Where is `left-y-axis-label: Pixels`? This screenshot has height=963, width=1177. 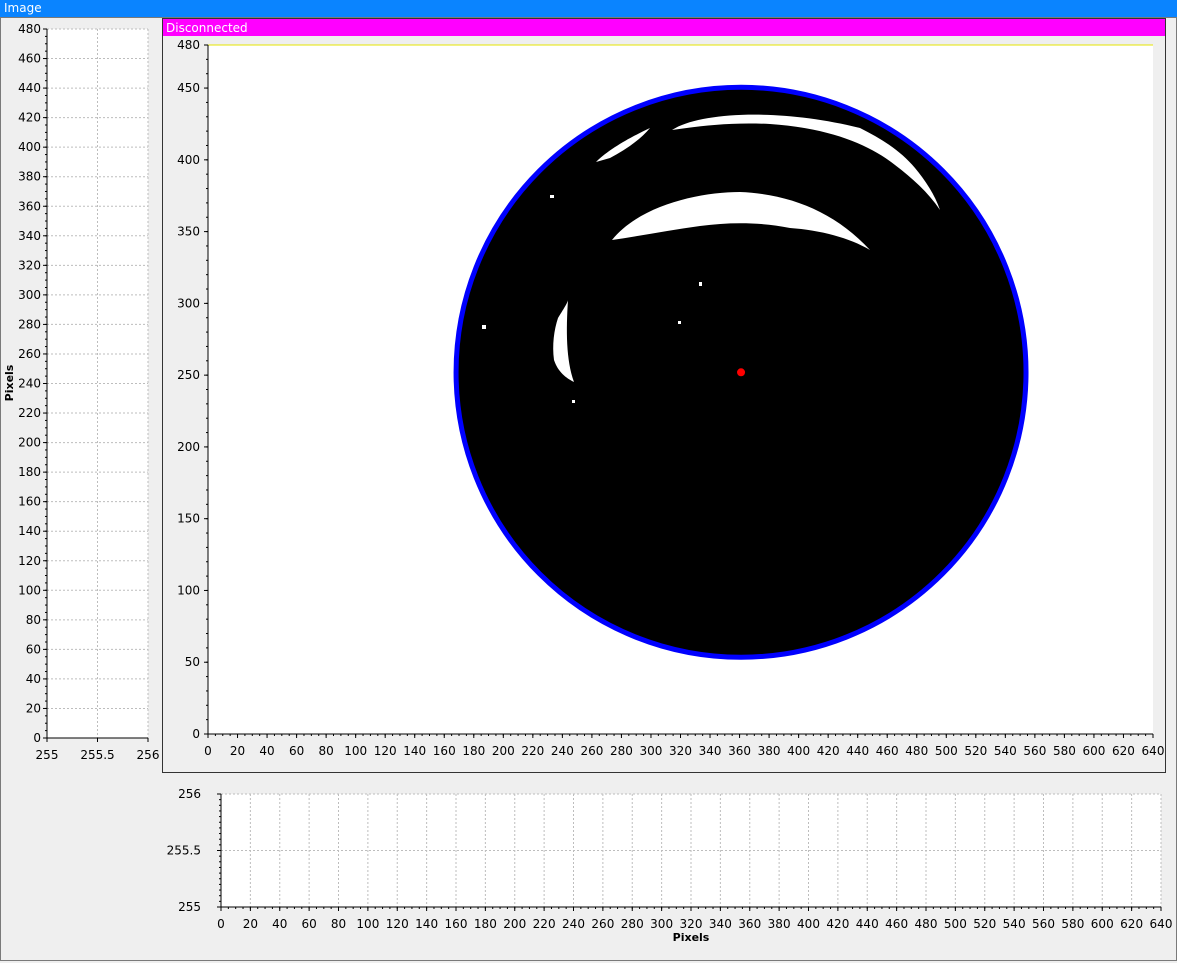
left-y-axis-label: Pixels is located at coordinates (9, 382).